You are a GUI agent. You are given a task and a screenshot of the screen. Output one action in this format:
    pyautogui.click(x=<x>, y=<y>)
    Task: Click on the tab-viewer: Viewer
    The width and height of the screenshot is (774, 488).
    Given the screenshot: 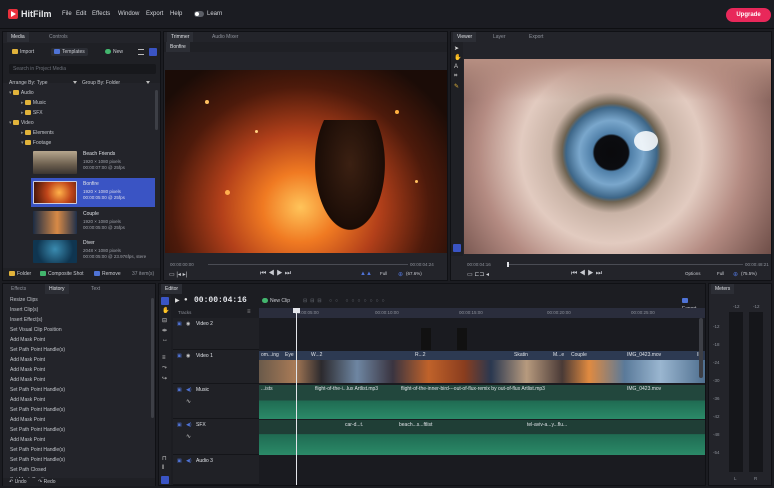 What is the action you would take?
    pyautogui.click(x=465, y=37)
    